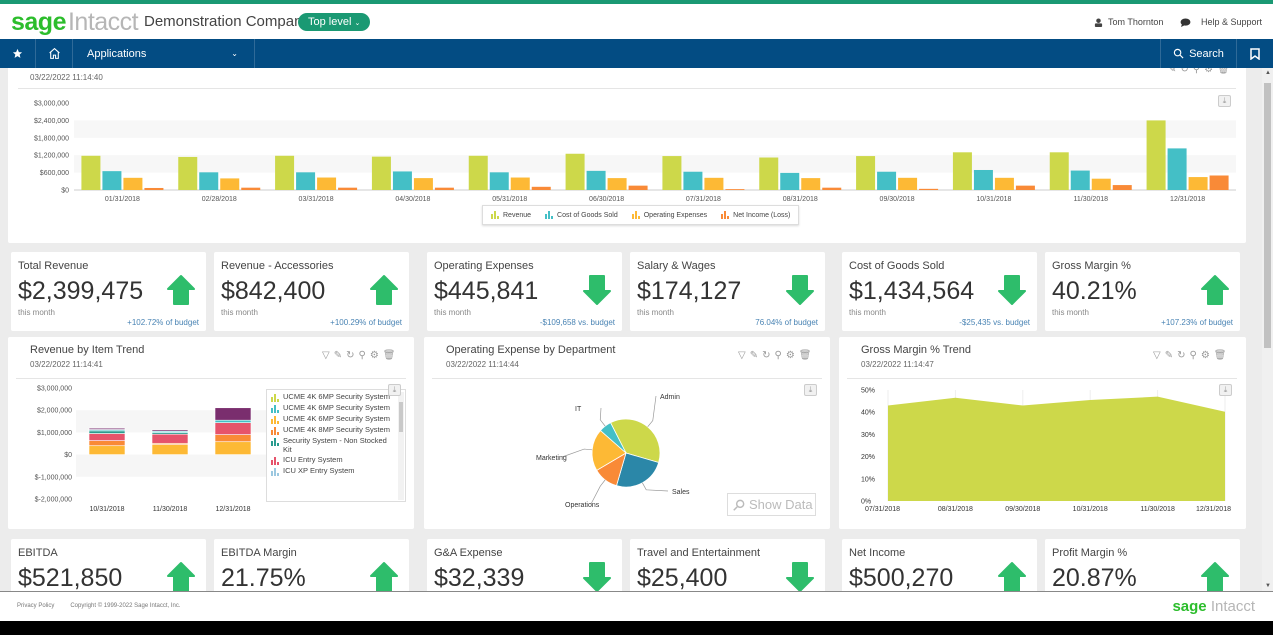 The image size is (1273, 635). What do you see at coordinates (75, 22) in the screenshot?
I see `sage-intacct-logo: sageIntacct` at bounding box center [75, 22].